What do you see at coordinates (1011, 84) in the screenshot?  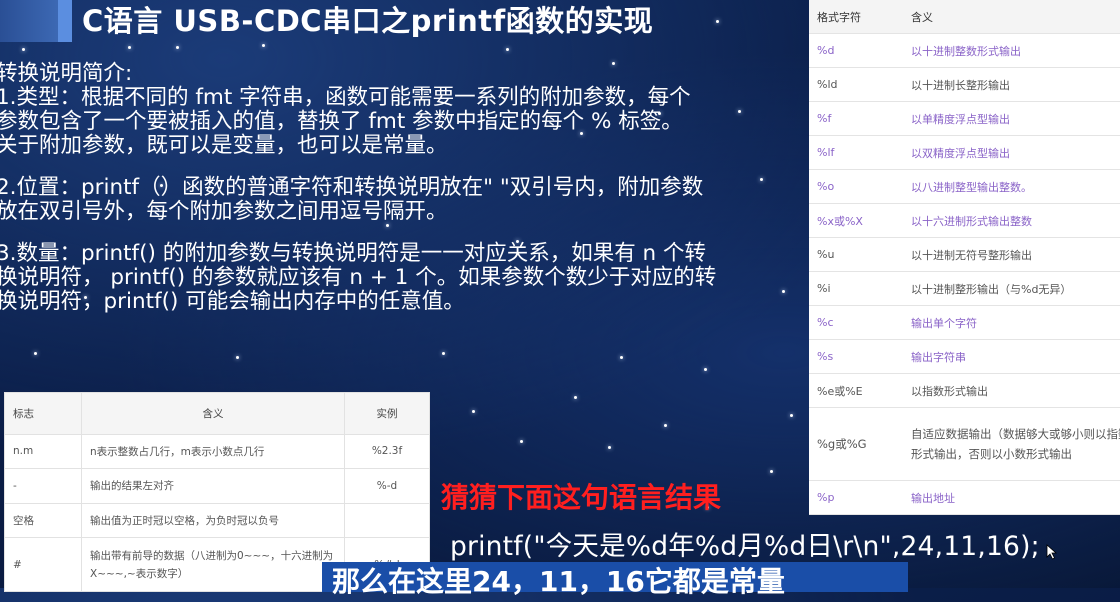 I see `format-desc: 以十进制长整形输出` at bounding box center [1011, 84].